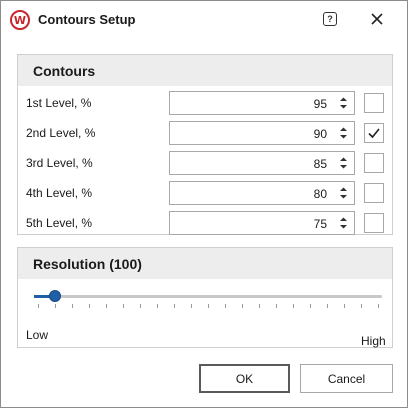 This screenshot has width=408, height=408. Describe the element at coordinates (262, 133) in the screenshot. I see `level-2-spinbox: 90` at that location.